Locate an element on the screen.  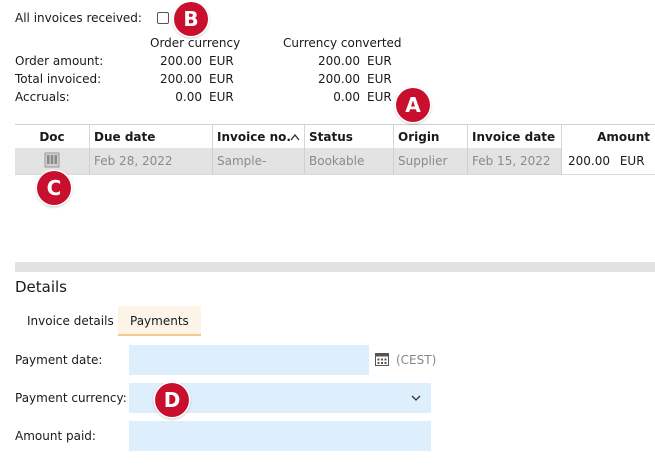
amount-currency: EUR is located at coordinates (632, 161).